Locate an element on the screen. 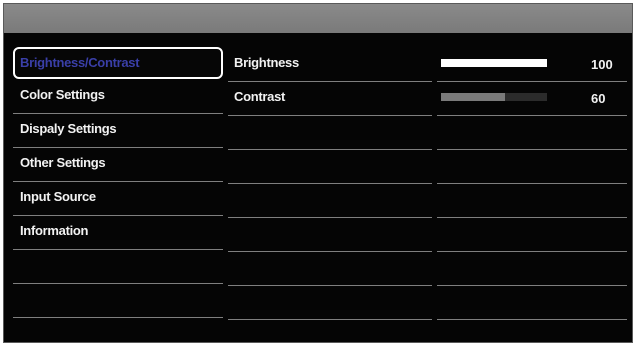 Image resolution: width=637 pixels, height=348 pixels. contrast-value-row: 60 is located at coordinates (532, 99).